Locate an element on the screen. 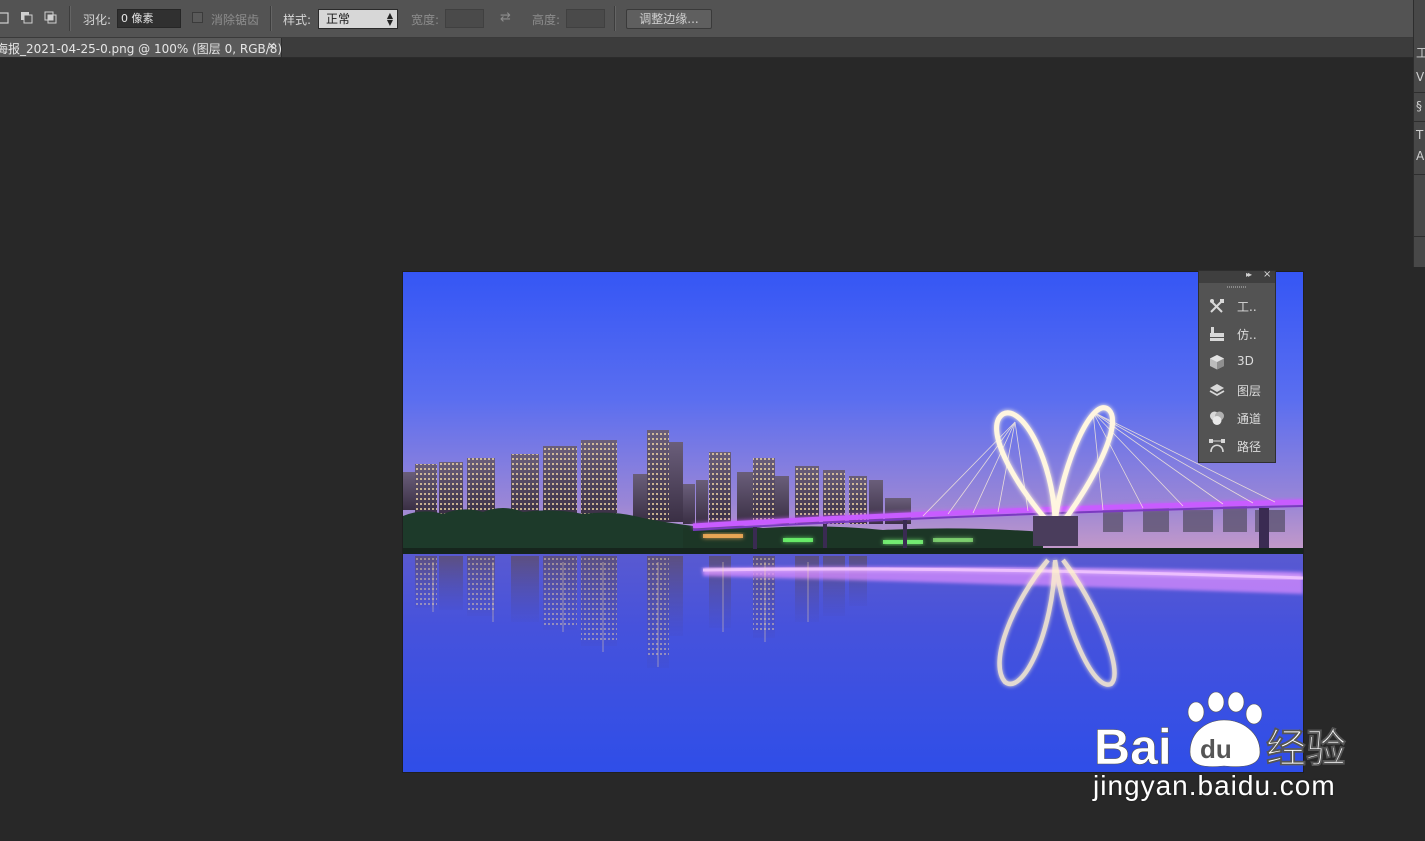 This screenshot has height=841, width=1425. collapsed-panel-group: ▸▸ × 工.. 仿.. 3D 图层 通道 路径 is located at coordinates (1237, 366).